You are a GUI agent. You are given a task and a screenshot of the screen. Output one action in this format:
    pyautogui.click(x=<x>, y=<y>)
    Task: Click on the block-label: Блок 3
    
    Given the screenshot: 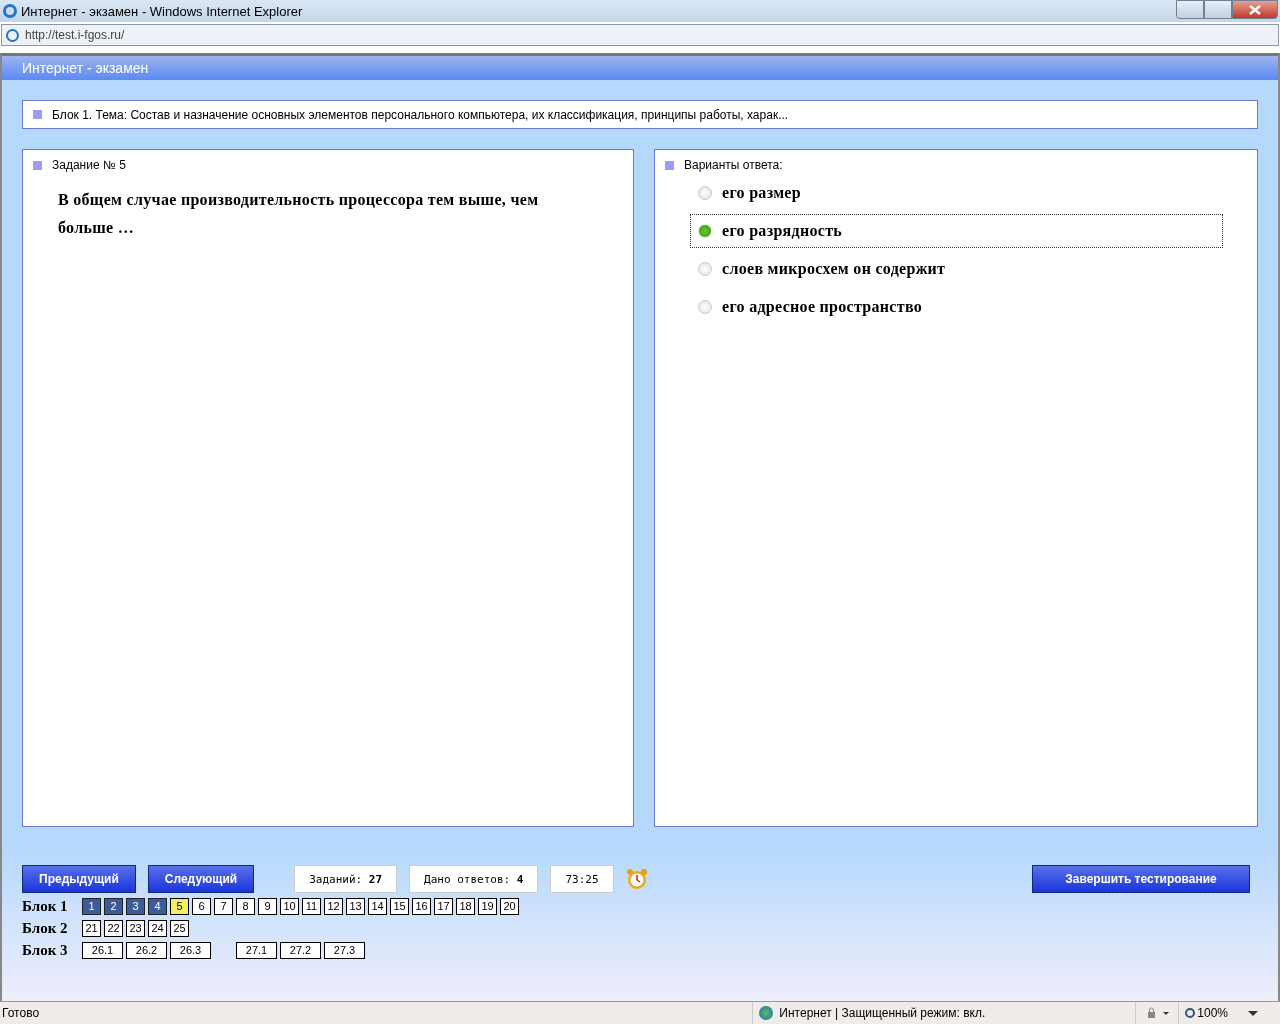 What is the action you would take?
    pyautogui.click(x=45, y=950)
    